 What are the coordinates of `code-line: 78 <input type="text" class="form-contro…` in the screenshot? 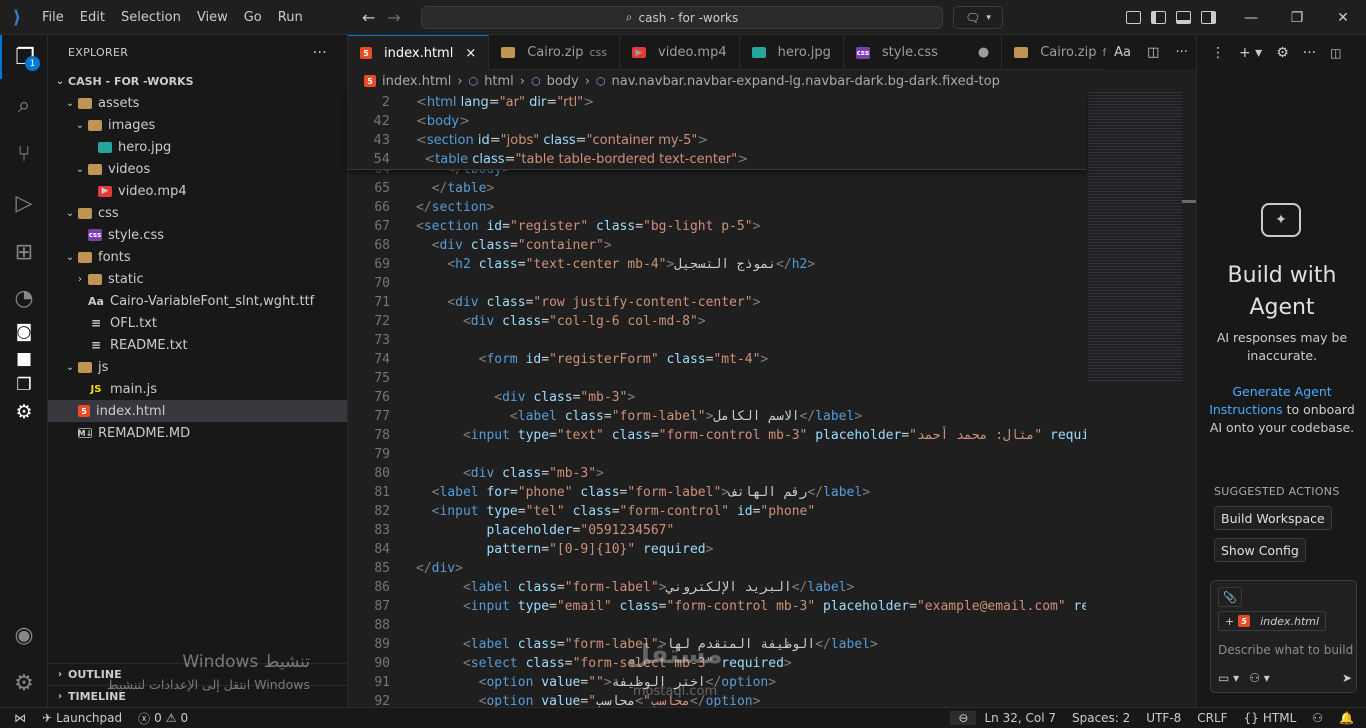 It's located at (717, 435).